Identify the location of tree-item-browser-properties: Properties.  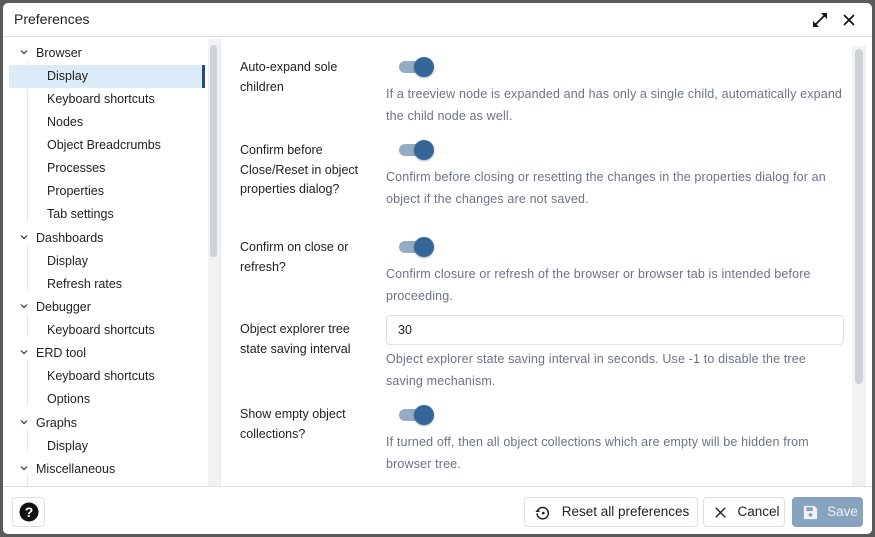
(107, 191).